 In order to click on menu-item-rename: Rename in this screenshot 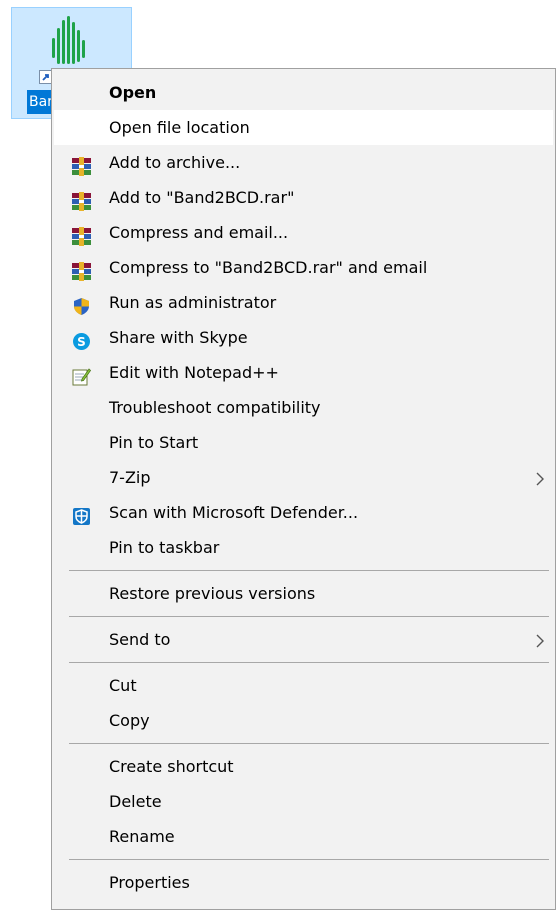, I will do `click(303, 836)`.